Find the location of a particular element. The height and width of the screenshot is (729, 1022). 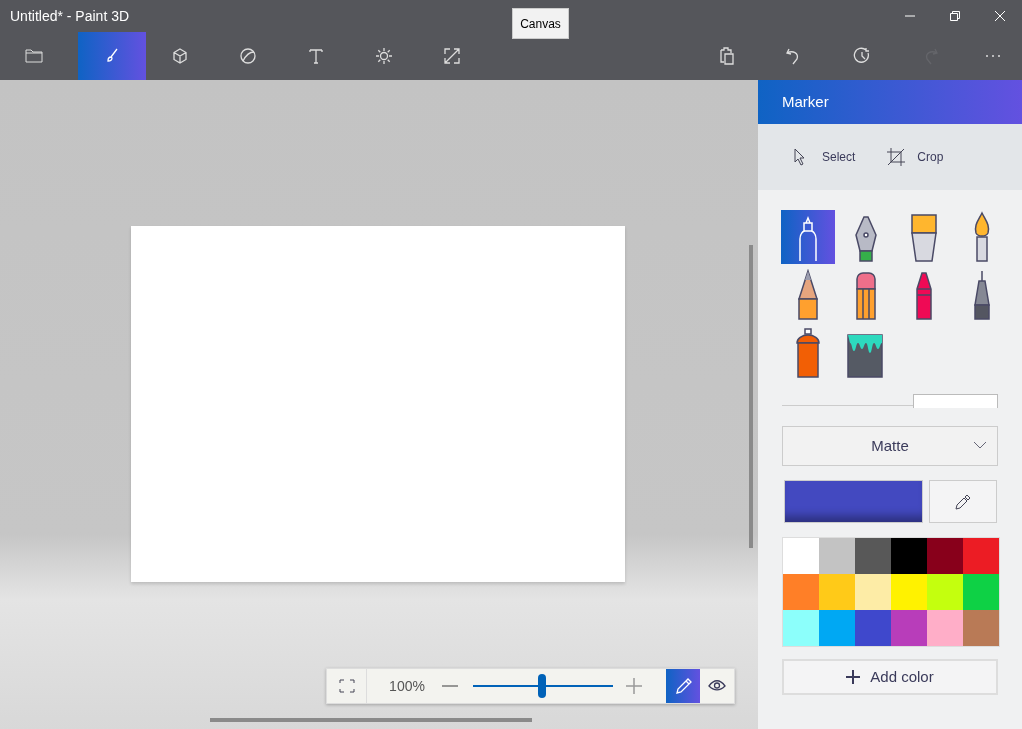

crop-button: Crop is located at coordinates (915, 157).